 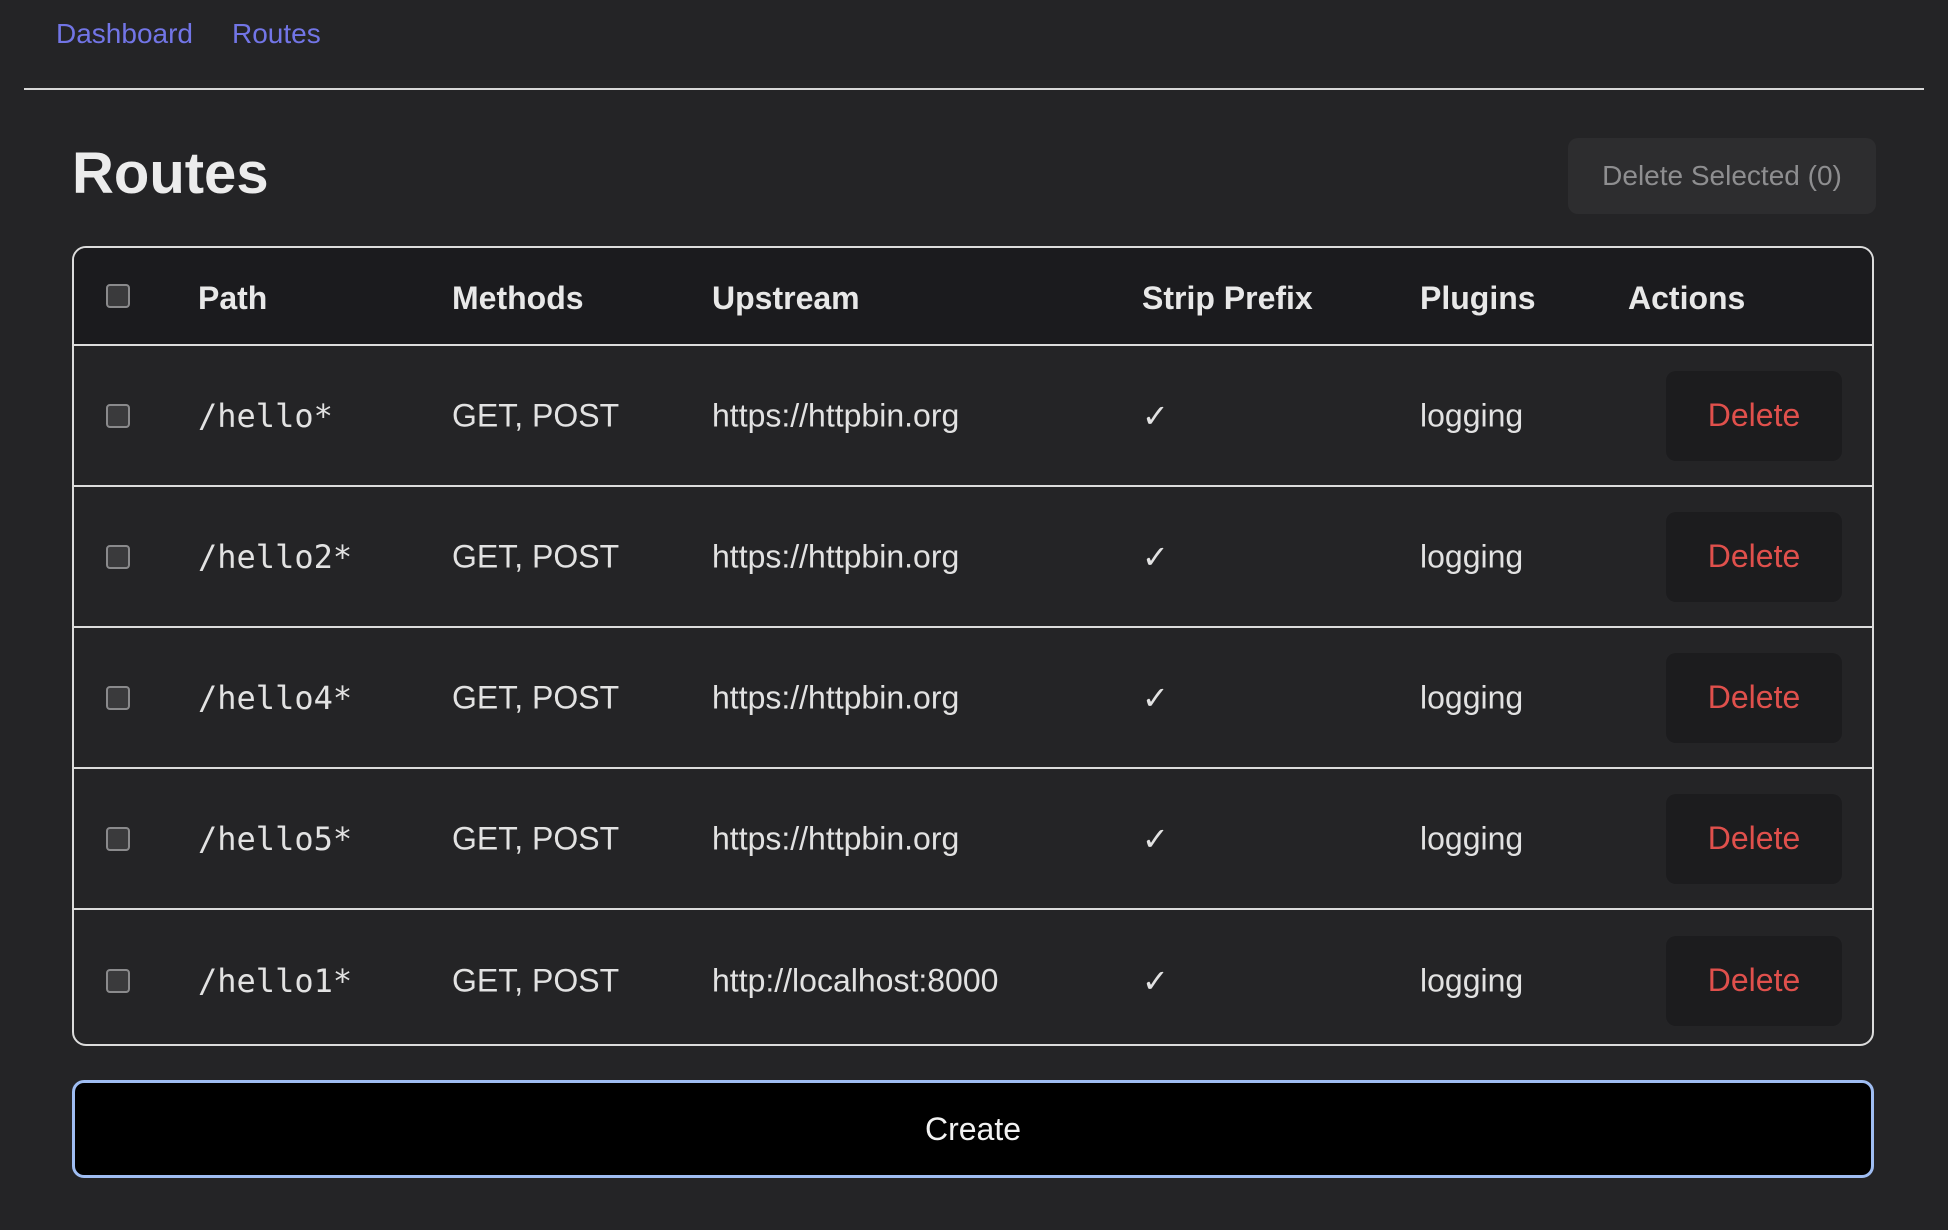 What do you see at coordinates (265, 415) in the screenshot?
I see `route-path: /hello*` at bounding box center [265, 415].